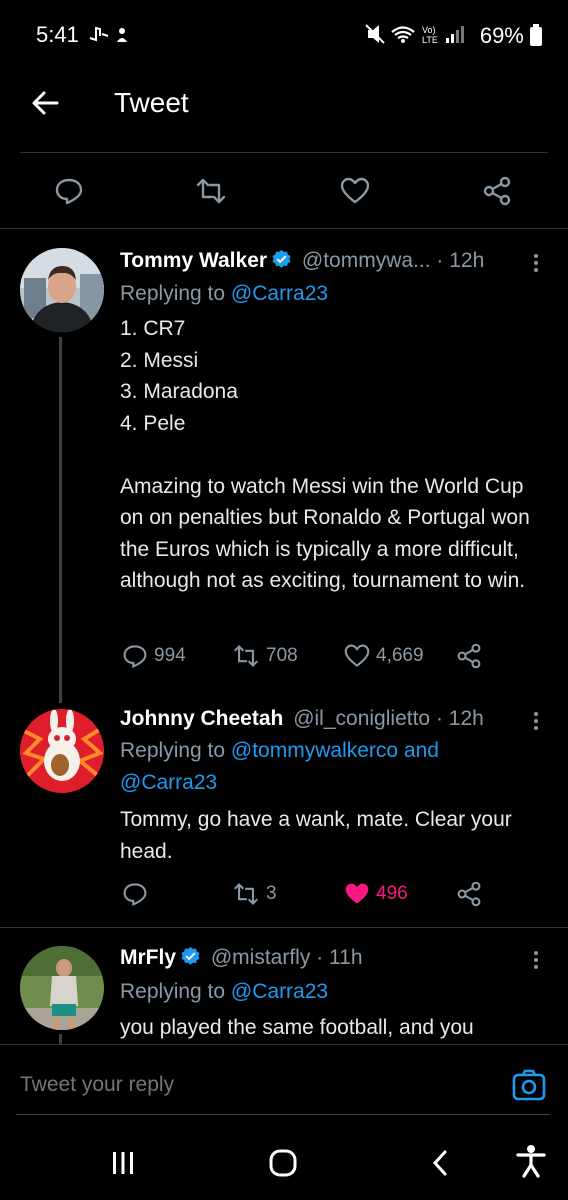 The width and height of the screenshot is (568, 1200). I want to click on display-name: Johnny Cheetah, so click(201, 718).